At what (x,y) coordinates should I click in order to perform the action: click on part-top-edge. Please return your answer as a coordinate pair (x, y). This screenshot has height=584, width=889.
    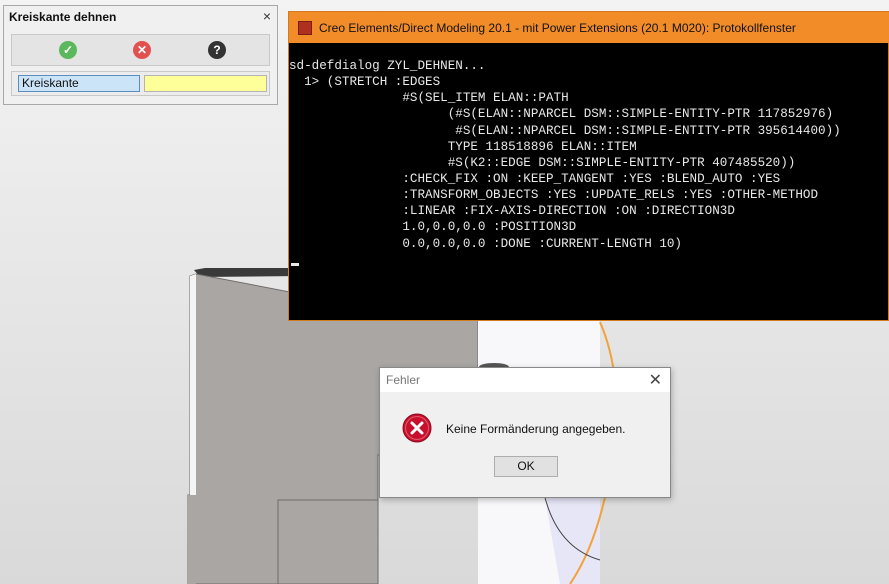
    Looking at the image, I should click on (247, 272).